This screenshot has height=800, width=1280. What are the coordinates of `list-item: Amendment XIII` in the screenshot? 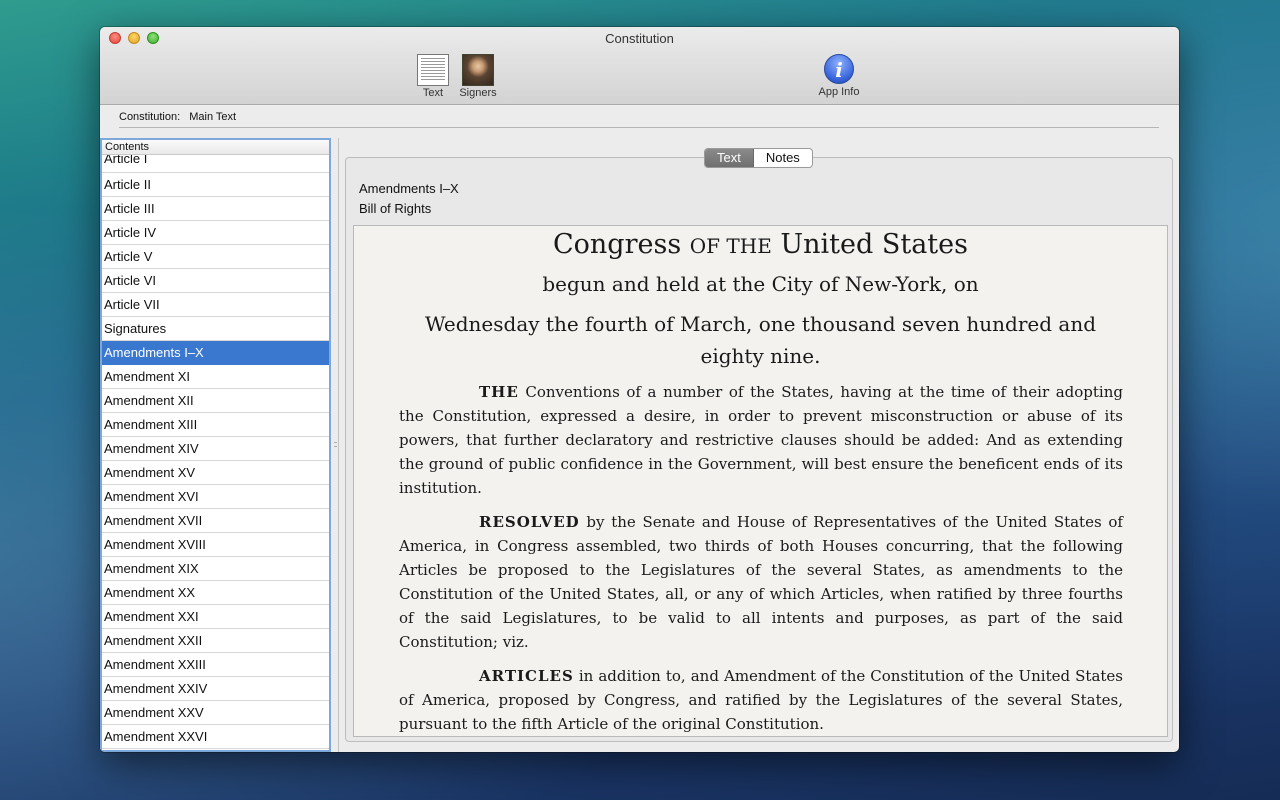 It's located at (215, 425).